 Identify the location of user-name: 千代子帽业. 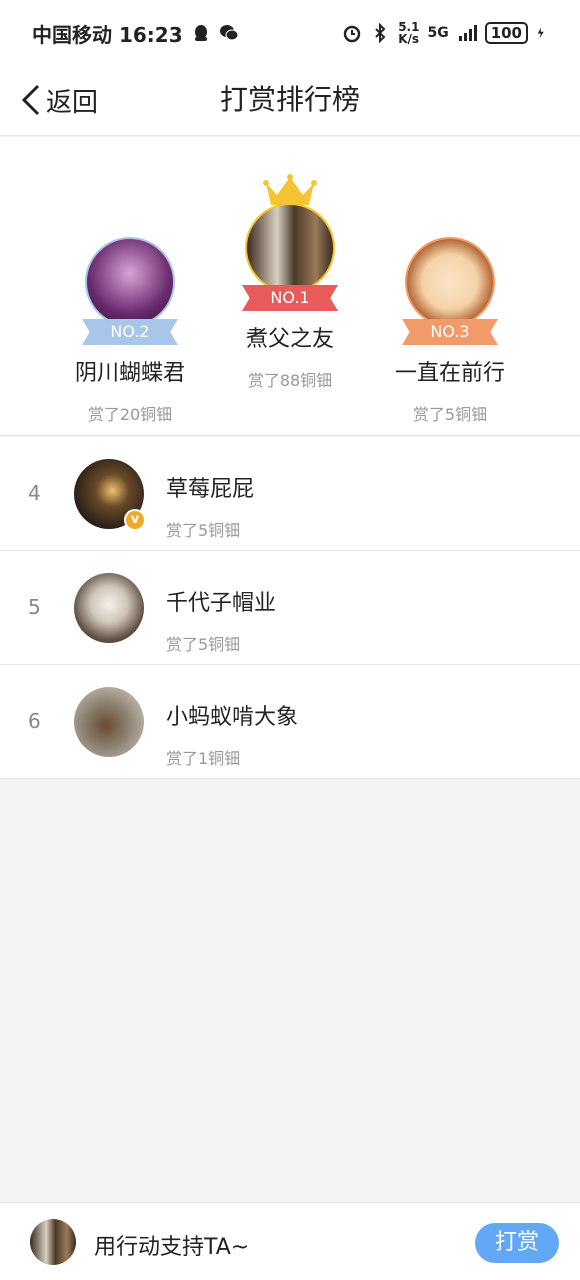
(221, 603).